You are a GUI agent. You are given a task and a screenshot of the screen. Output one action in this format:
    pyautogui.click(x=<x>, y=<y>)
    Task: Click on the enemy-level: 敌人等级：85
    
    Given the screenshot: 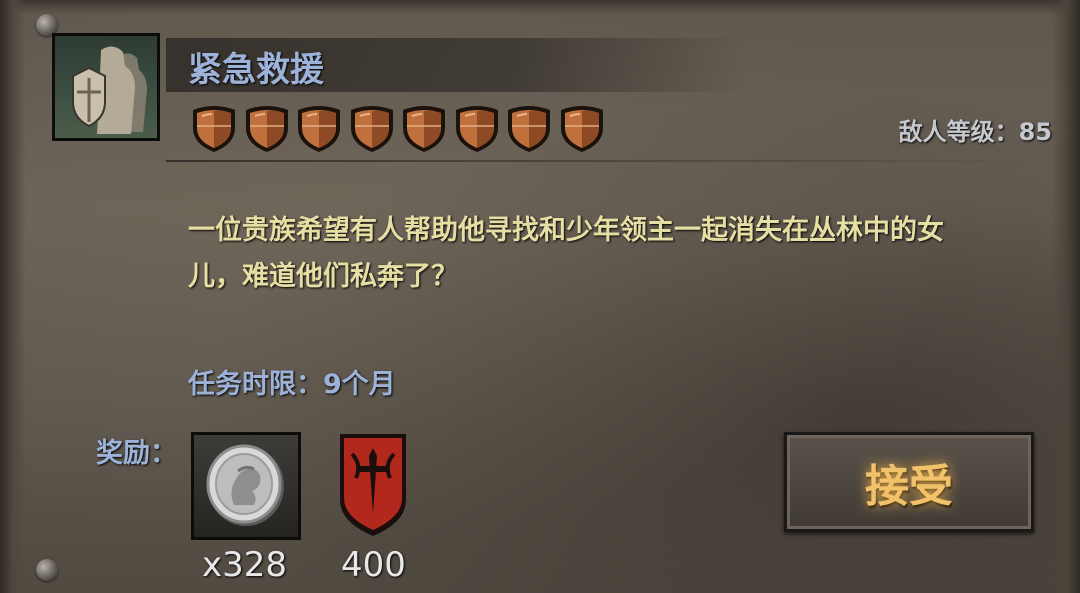 What is the action you would take?
    pyautogui.click(x=975, y=132)
    